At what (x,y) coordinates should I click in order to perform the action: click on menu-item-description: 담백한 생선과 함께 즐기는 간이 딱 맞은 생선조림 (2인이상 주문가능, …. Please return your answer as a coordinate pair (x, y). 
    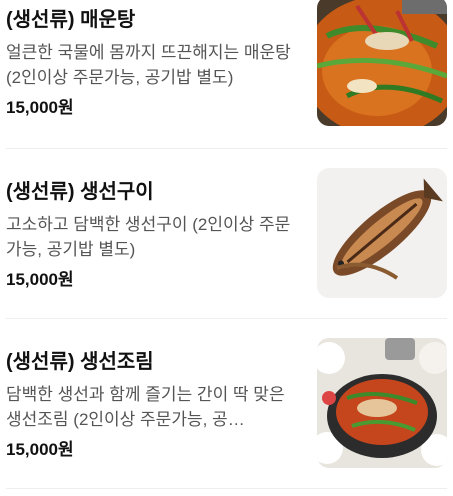
    Looking at the image, I should click on (145, 407).